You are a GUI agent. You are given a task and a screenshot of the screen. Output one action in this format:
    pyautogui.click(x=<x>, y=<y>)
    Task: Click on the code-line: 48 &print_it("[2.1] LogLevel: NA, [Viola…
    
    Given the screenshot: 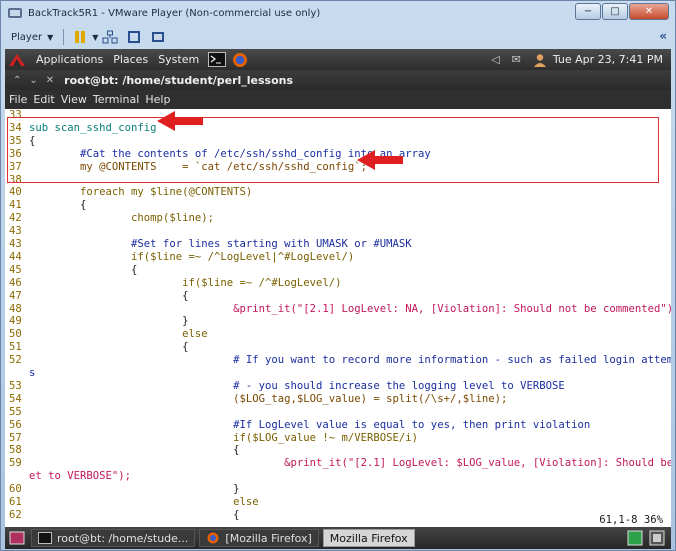 What is the action you would take?
    pyautogui.click(x=338, y=309)
    